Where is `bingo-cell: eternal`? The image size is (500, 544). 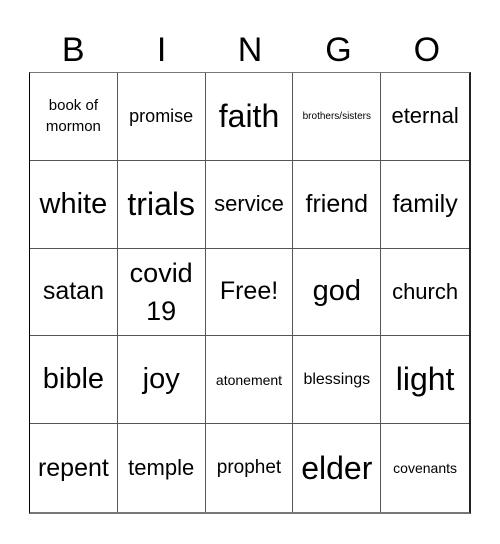 bingo-cell: eternal is located at coordinates (425, 117).